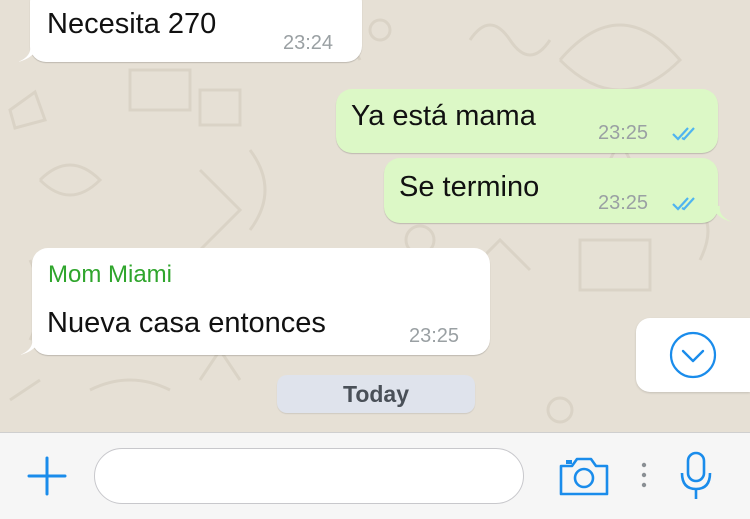  I want to click on message-text: Necesita 270, so click(132, 24).